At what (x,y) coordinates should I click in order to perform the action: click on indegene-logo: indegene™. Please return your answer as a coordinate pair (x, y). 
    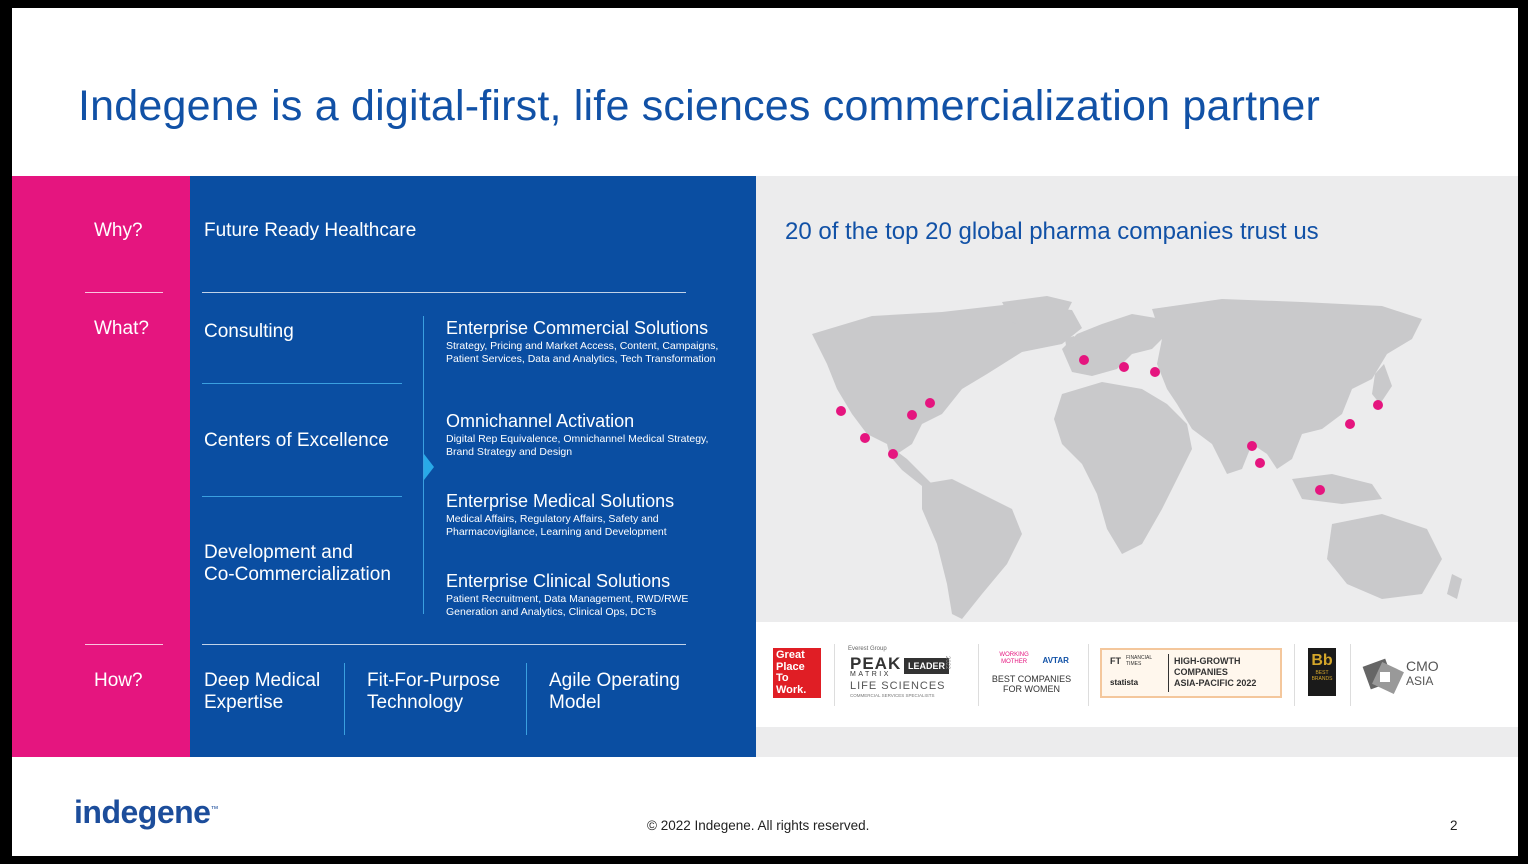
    Looking at the image, I should click on (146, 812).